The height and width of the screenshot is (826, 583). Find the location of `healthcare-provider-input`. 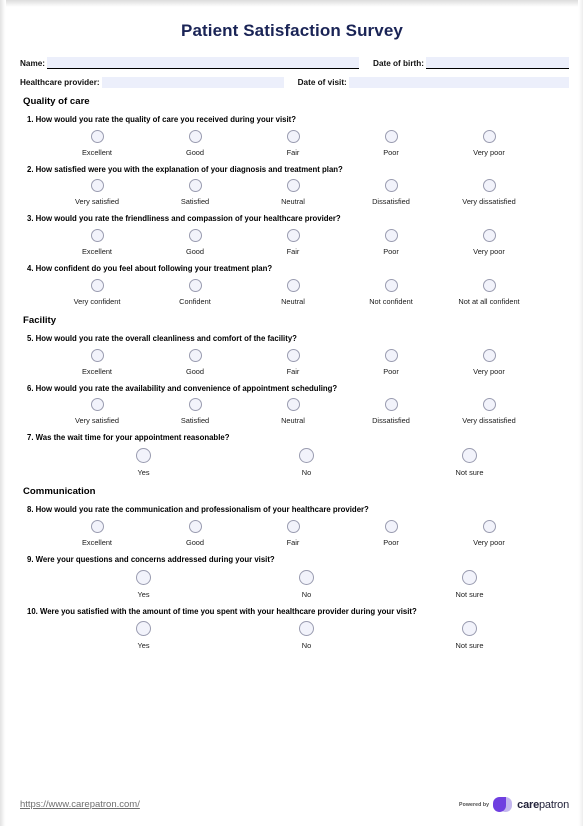

healthcare-provider-input is located at coordinates (192, 82).